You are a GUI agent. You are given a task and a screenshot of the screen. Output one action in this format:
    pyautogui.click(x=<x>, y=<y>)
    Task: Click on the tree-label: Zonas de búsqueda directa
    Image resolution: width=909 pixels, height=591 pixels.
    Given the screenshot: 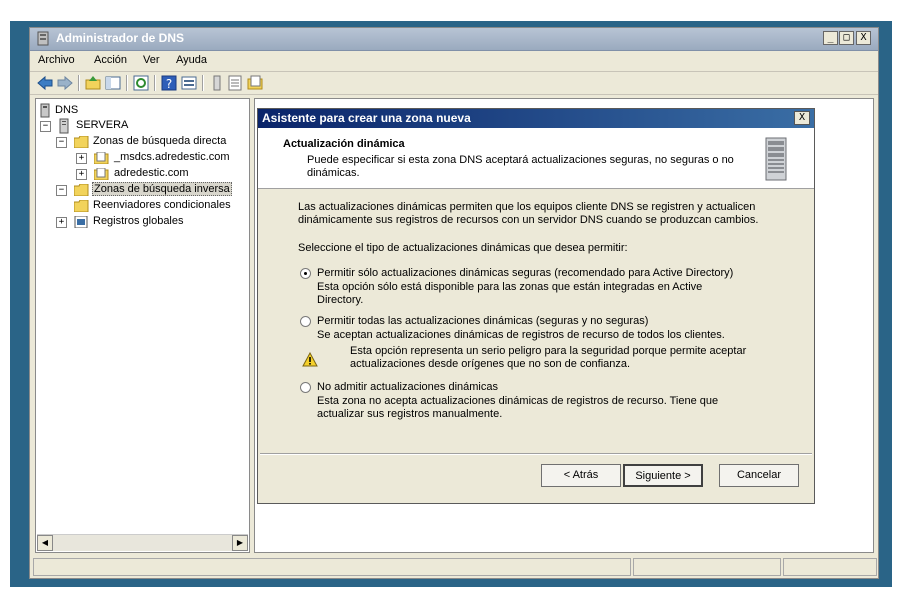 What is the action you would take?
    pyautogui.click(x=160, y=141)
    